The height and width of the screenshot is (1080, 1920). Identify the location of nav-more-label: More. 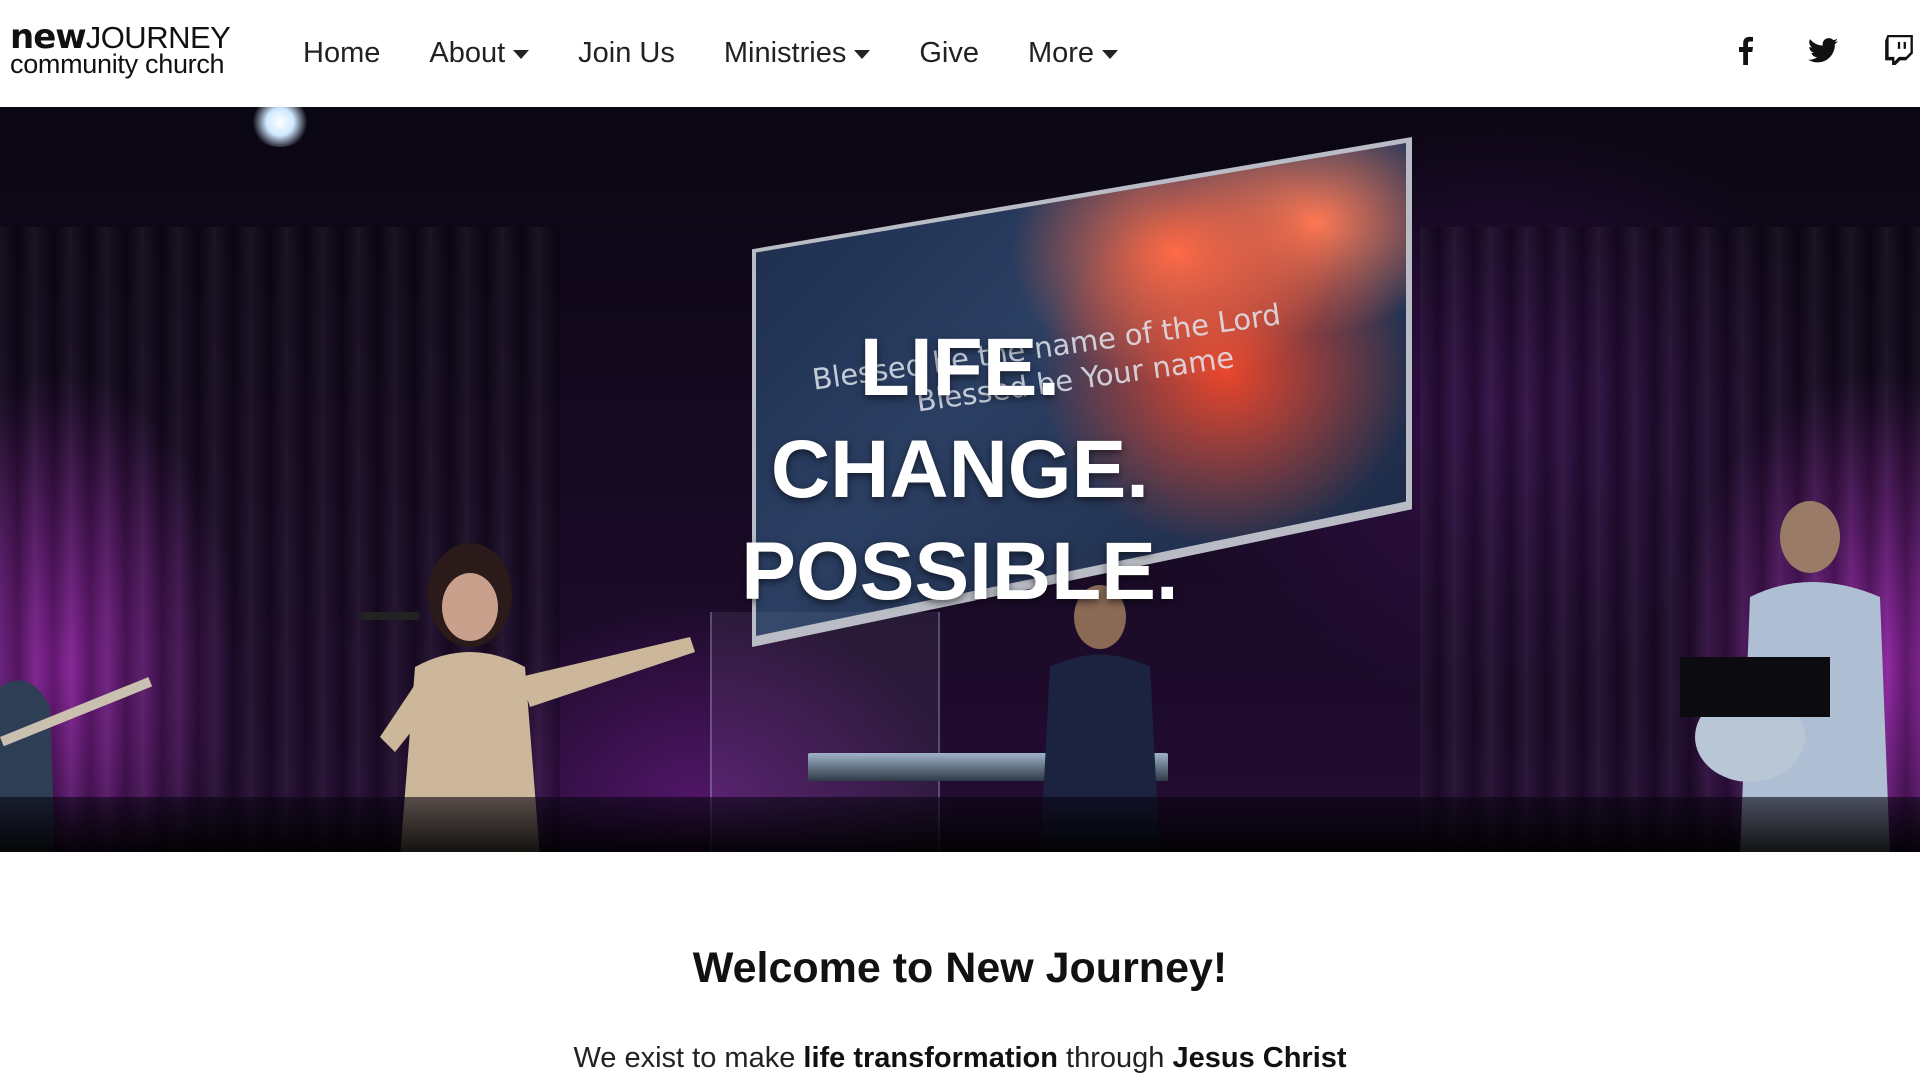
(1061, 53).